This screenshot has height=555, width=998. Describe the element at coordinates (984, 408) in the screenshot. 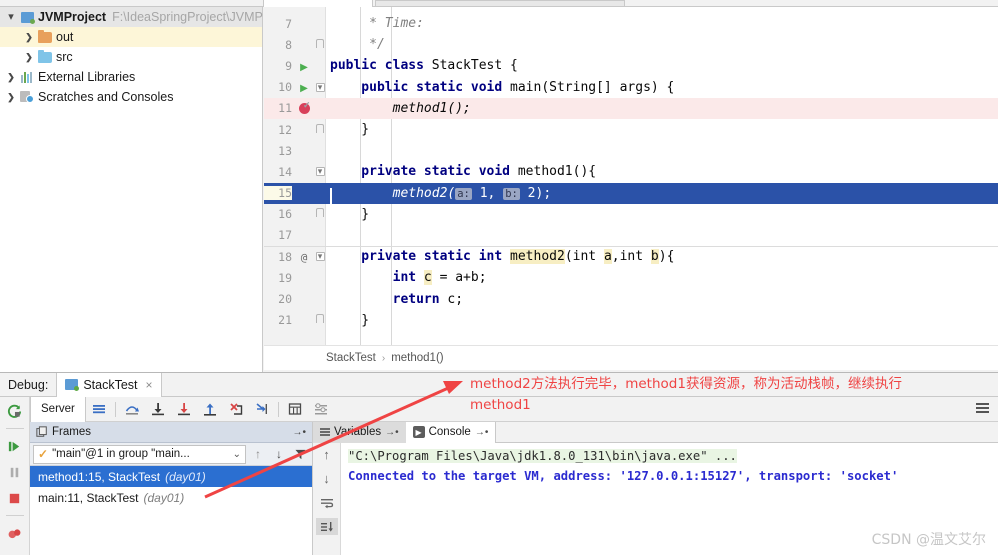

I see `console-options-icon` at that location.